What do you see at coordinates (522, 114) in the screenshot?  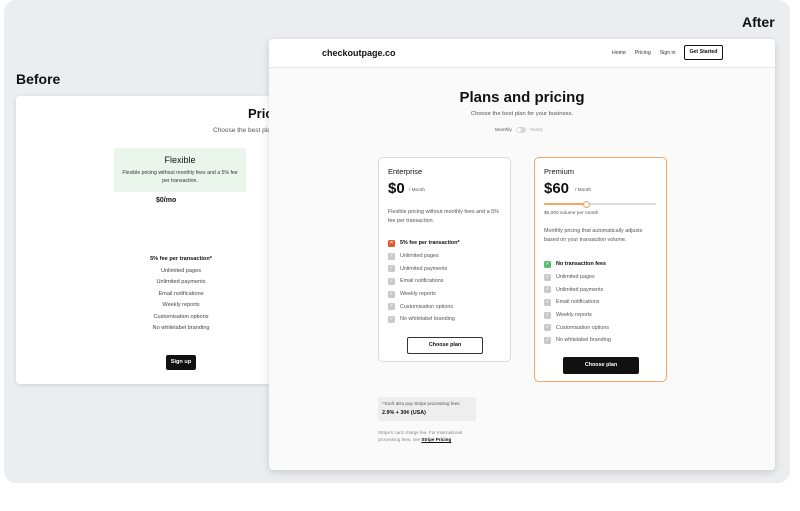 I see `page-subtitle: Choose the best plan for your business.` at bounding box center [522, 114].